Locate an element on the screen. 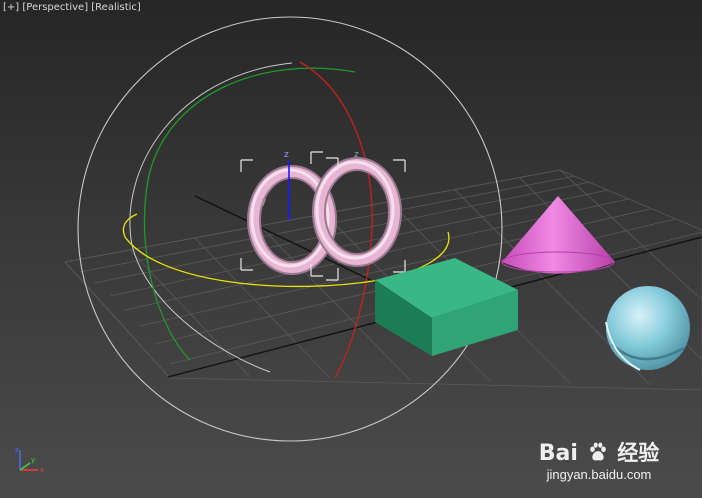 This screenshot has width=702, height=498. watermark-url: jingyan.baidu.com is located at coordinates (599, 474).